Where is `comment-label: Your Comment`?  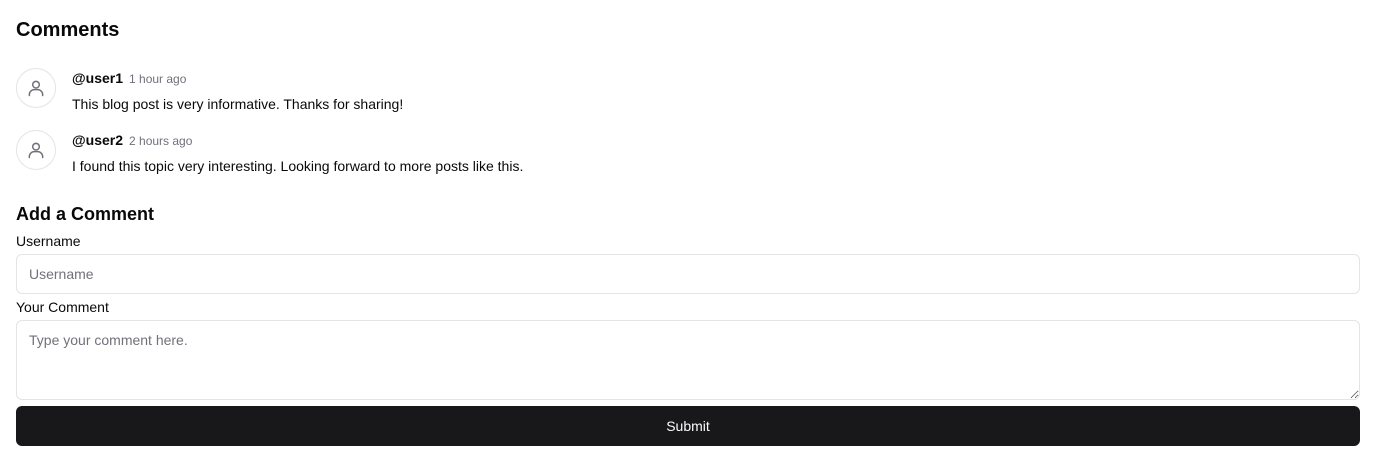
comment-label: Your Comment is located at coordinates (62, 307).